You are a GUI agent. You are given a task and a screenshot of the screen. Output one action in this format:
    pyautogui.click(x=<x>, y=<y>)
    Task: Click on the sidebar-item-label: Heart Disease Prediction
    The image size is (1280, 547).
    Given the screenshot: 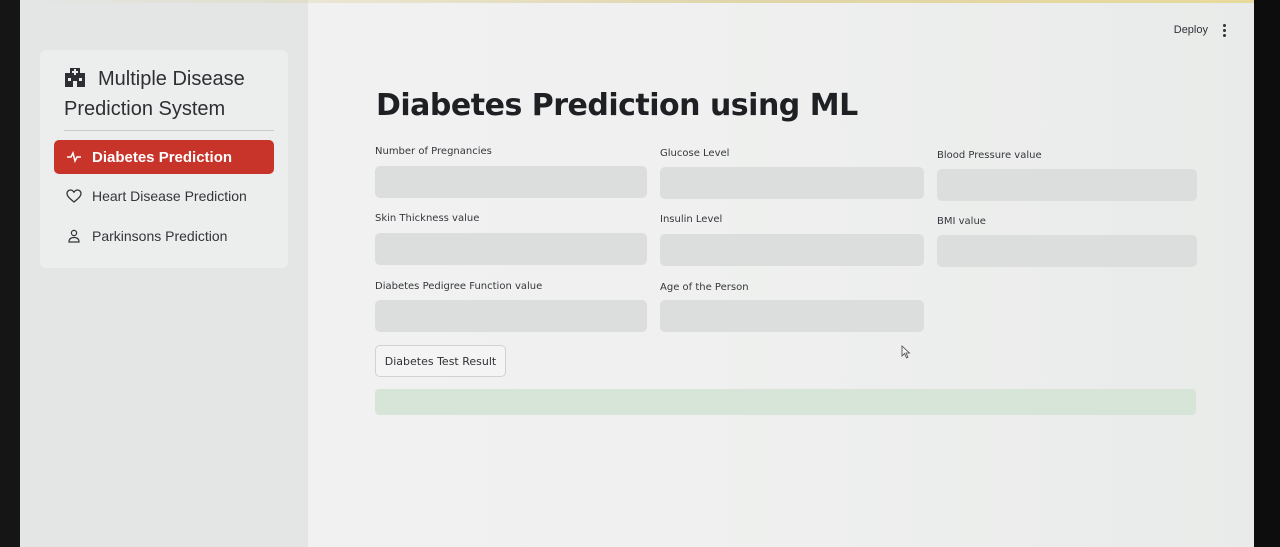 What is the action you would take?
    pyautogui.click(x=169, y=196)
    